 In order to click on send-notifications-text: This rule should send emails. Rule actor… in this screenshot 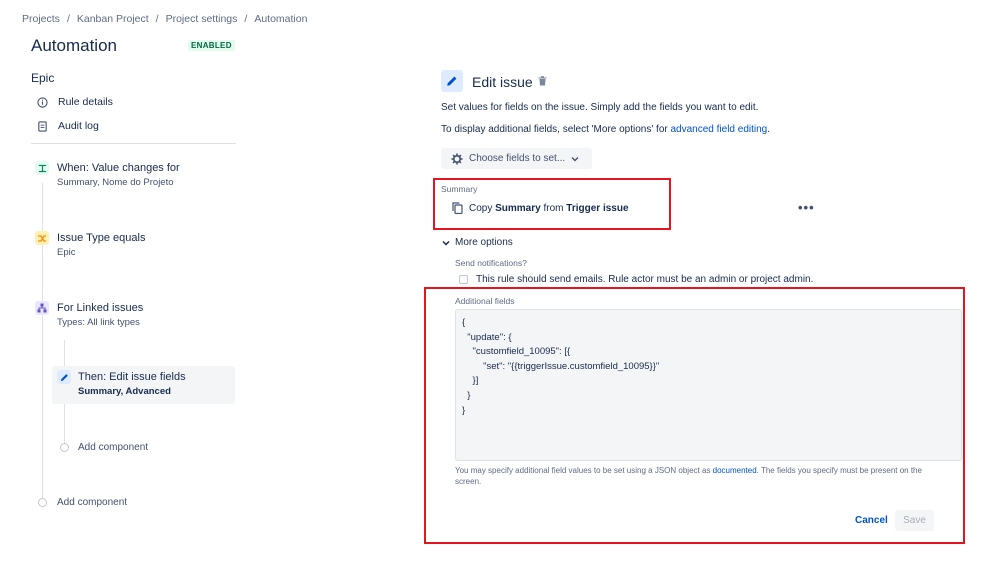, I will do `click(645, 279)`.